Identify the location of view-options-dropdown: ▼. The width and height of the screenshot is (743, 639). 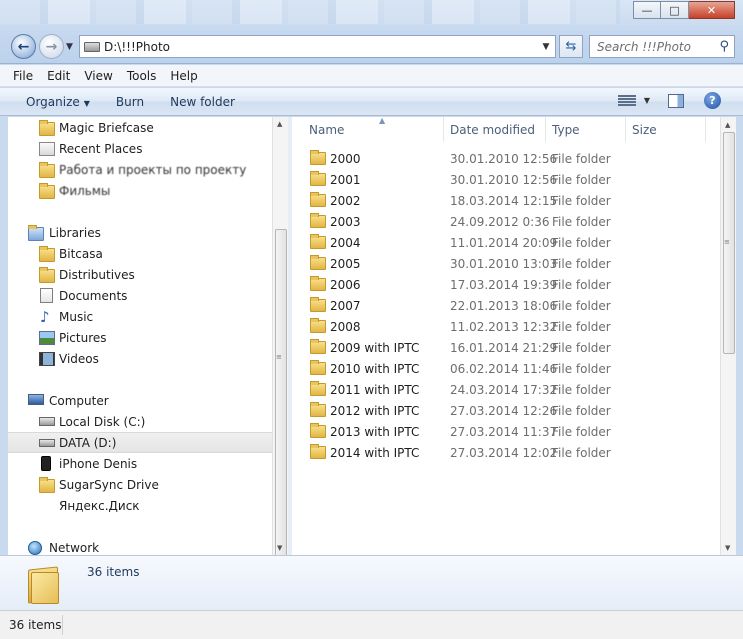
(647, 100).